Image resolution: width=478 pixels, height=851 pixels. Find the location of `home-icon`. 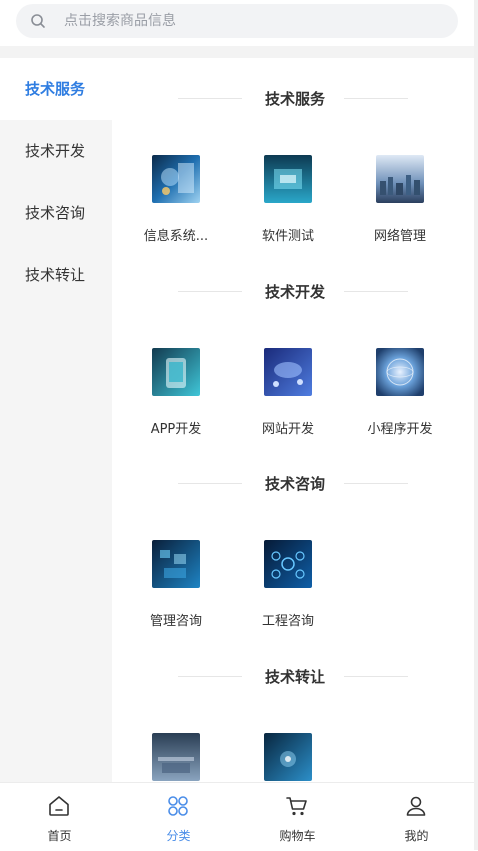

home-icon is located at coordinates (59, 806).